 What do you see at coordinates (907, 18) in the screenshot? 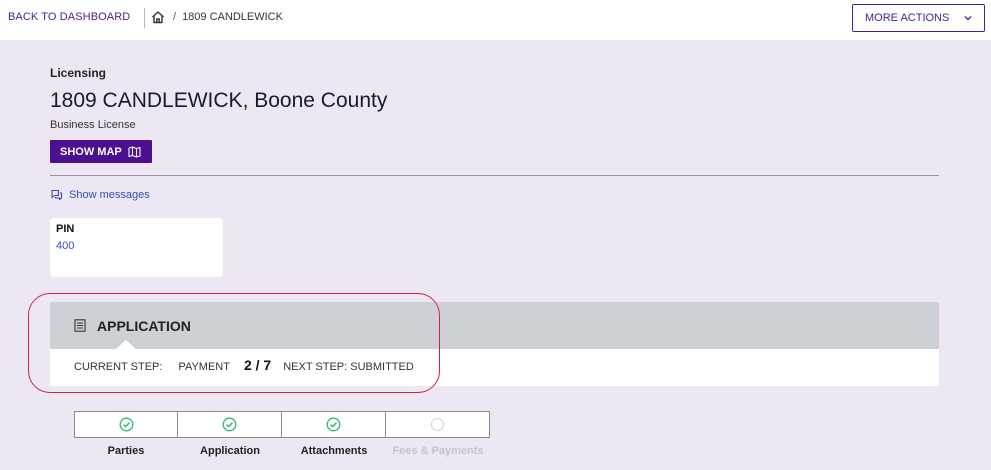
I see `more-actions-label: MORE ACTIONS` at bounding box center [907, 18].